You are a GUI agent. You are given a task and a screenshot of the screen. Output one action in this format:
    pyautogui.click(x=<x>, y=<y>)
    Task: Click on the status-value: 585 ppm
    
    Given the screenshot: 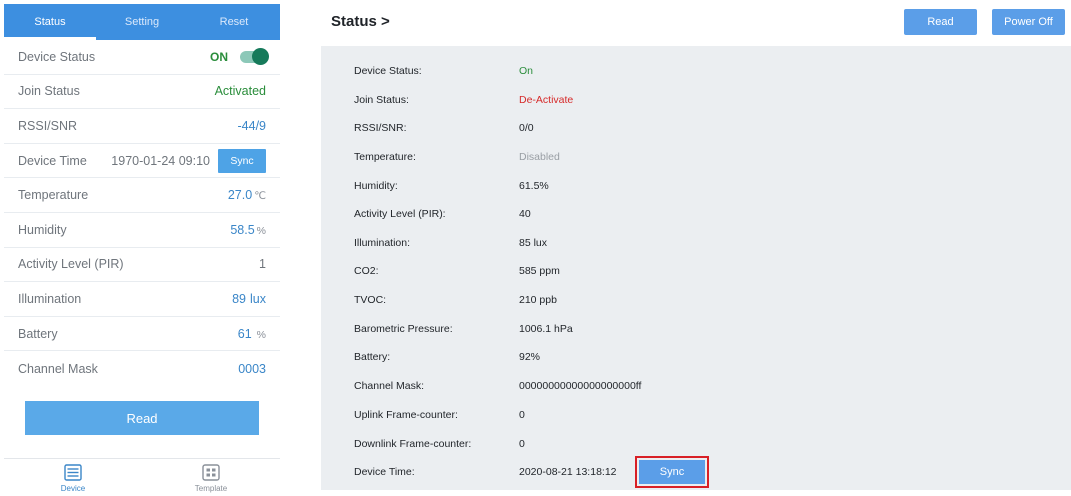 What is the action you would take?
    pyautogui.click(x=539, y=271)
    